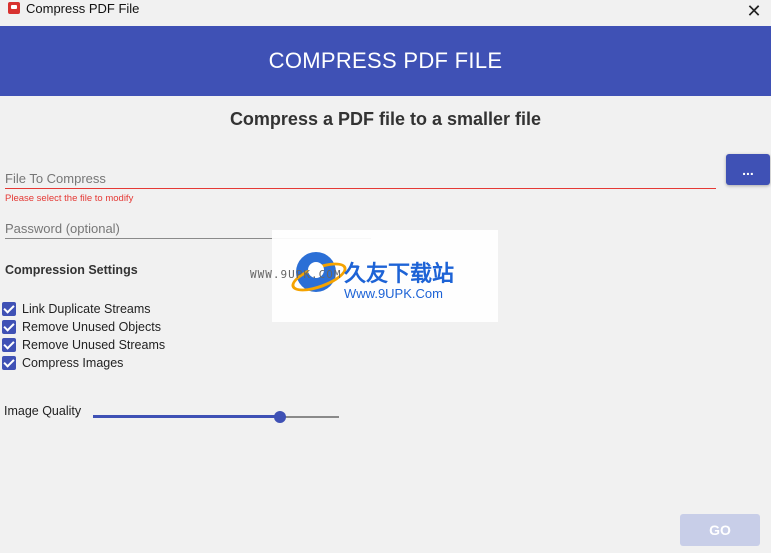  Describe the element at coordinates (393, 293) in the screenshot. I see `watermark-url: Www.9UPK.Com` at that location.